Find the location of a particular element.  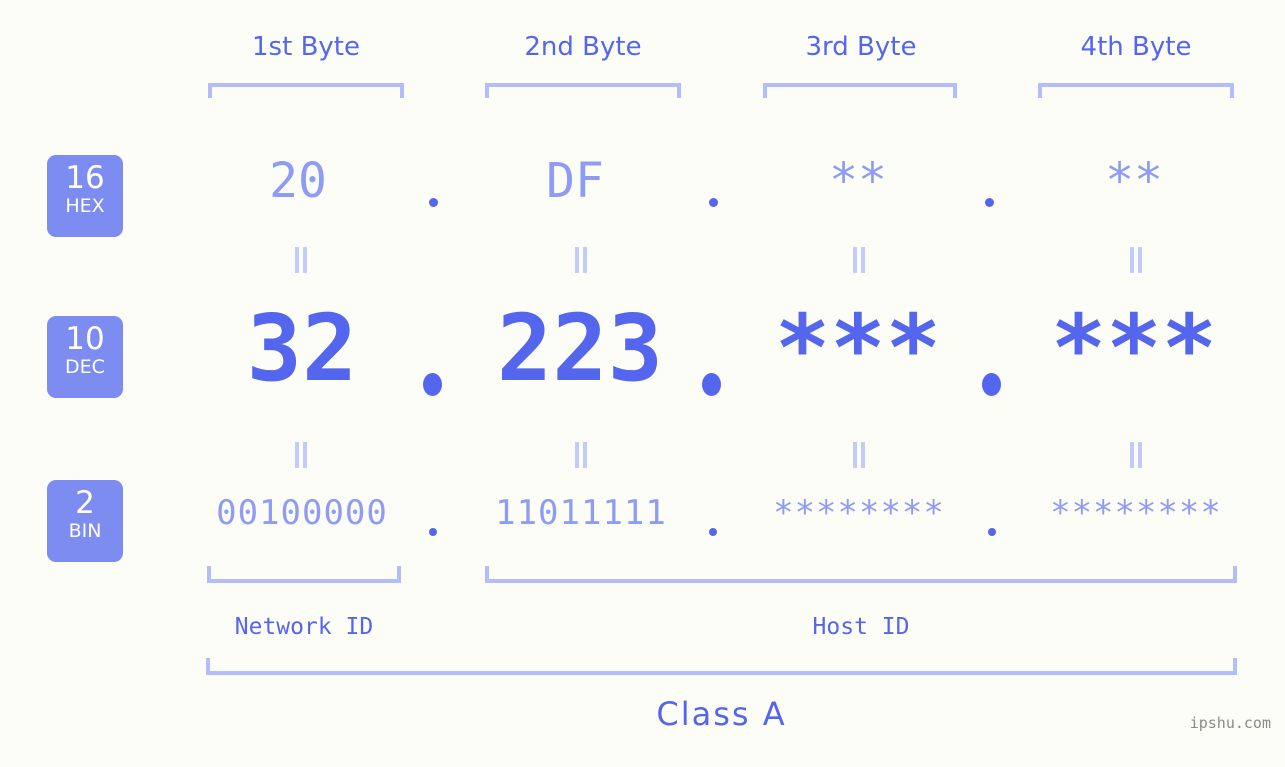

network-id-label: Network ID is located at coordinates (304, 627).